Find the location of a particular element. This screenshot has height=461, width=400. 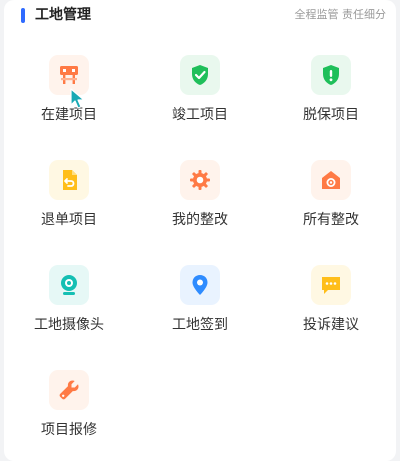

gear-icon is located at coordinates (200, 180).